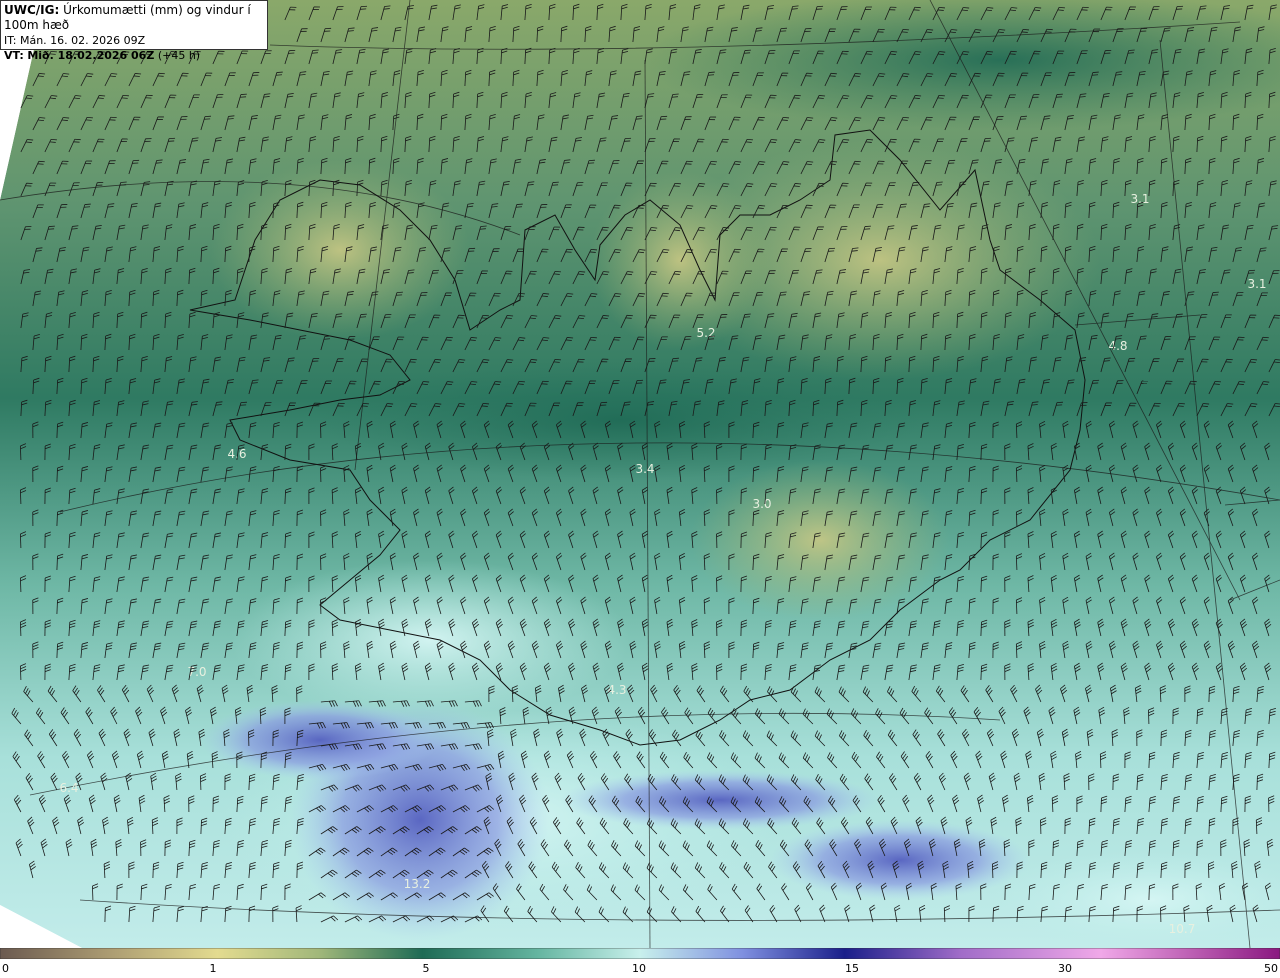  I want to click on model-code: UWC/IG:, so click(32, 10).